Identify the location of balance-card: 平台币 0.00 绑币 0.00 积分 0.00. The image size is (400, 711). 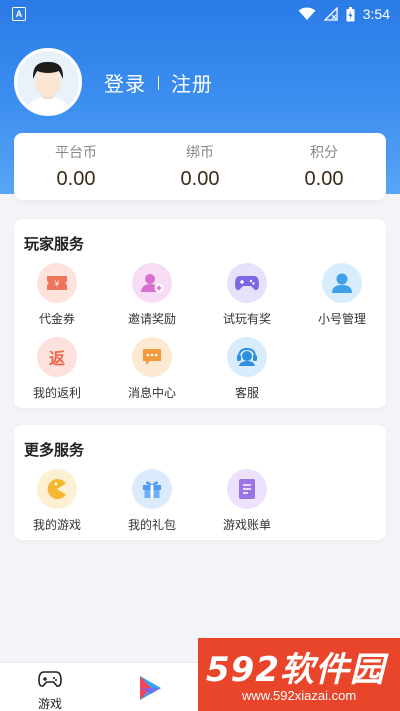
(200, 166).